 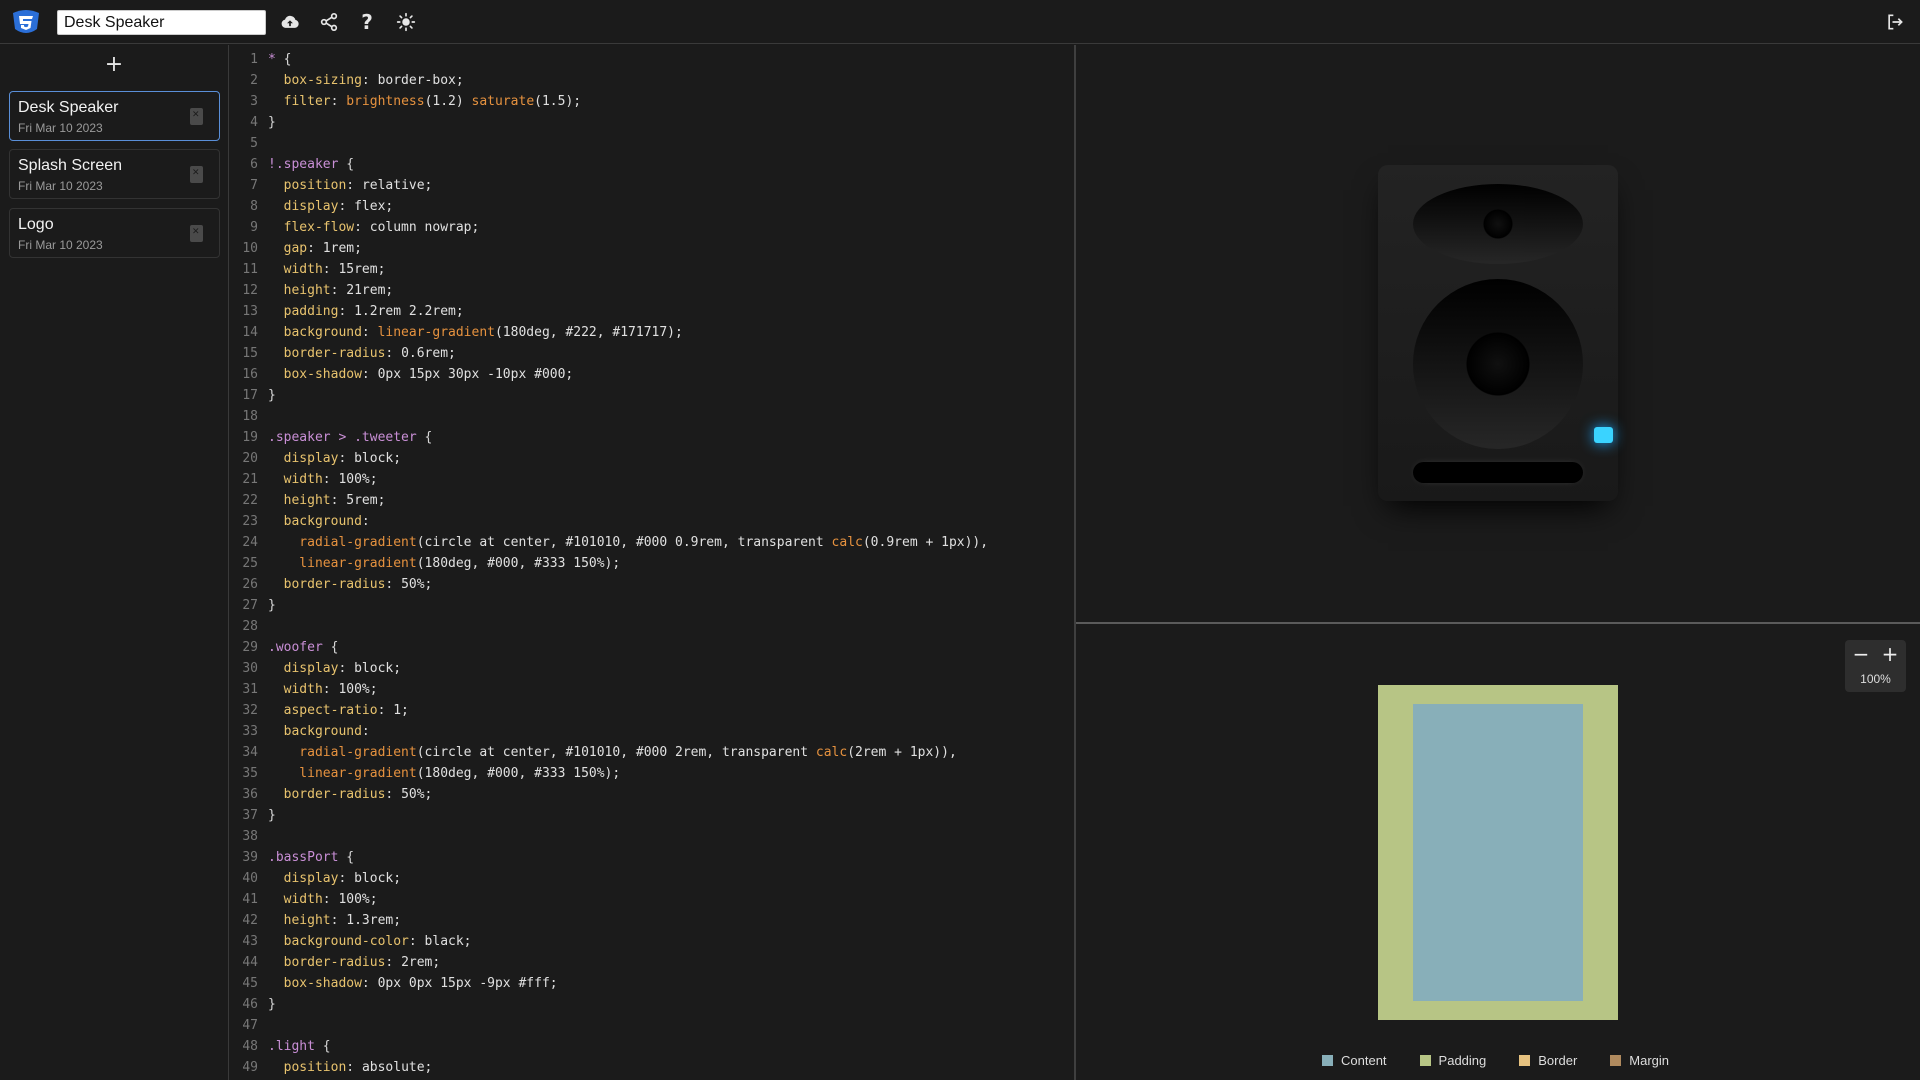 I want to click on code-token: }, so click(x=272, y=122).